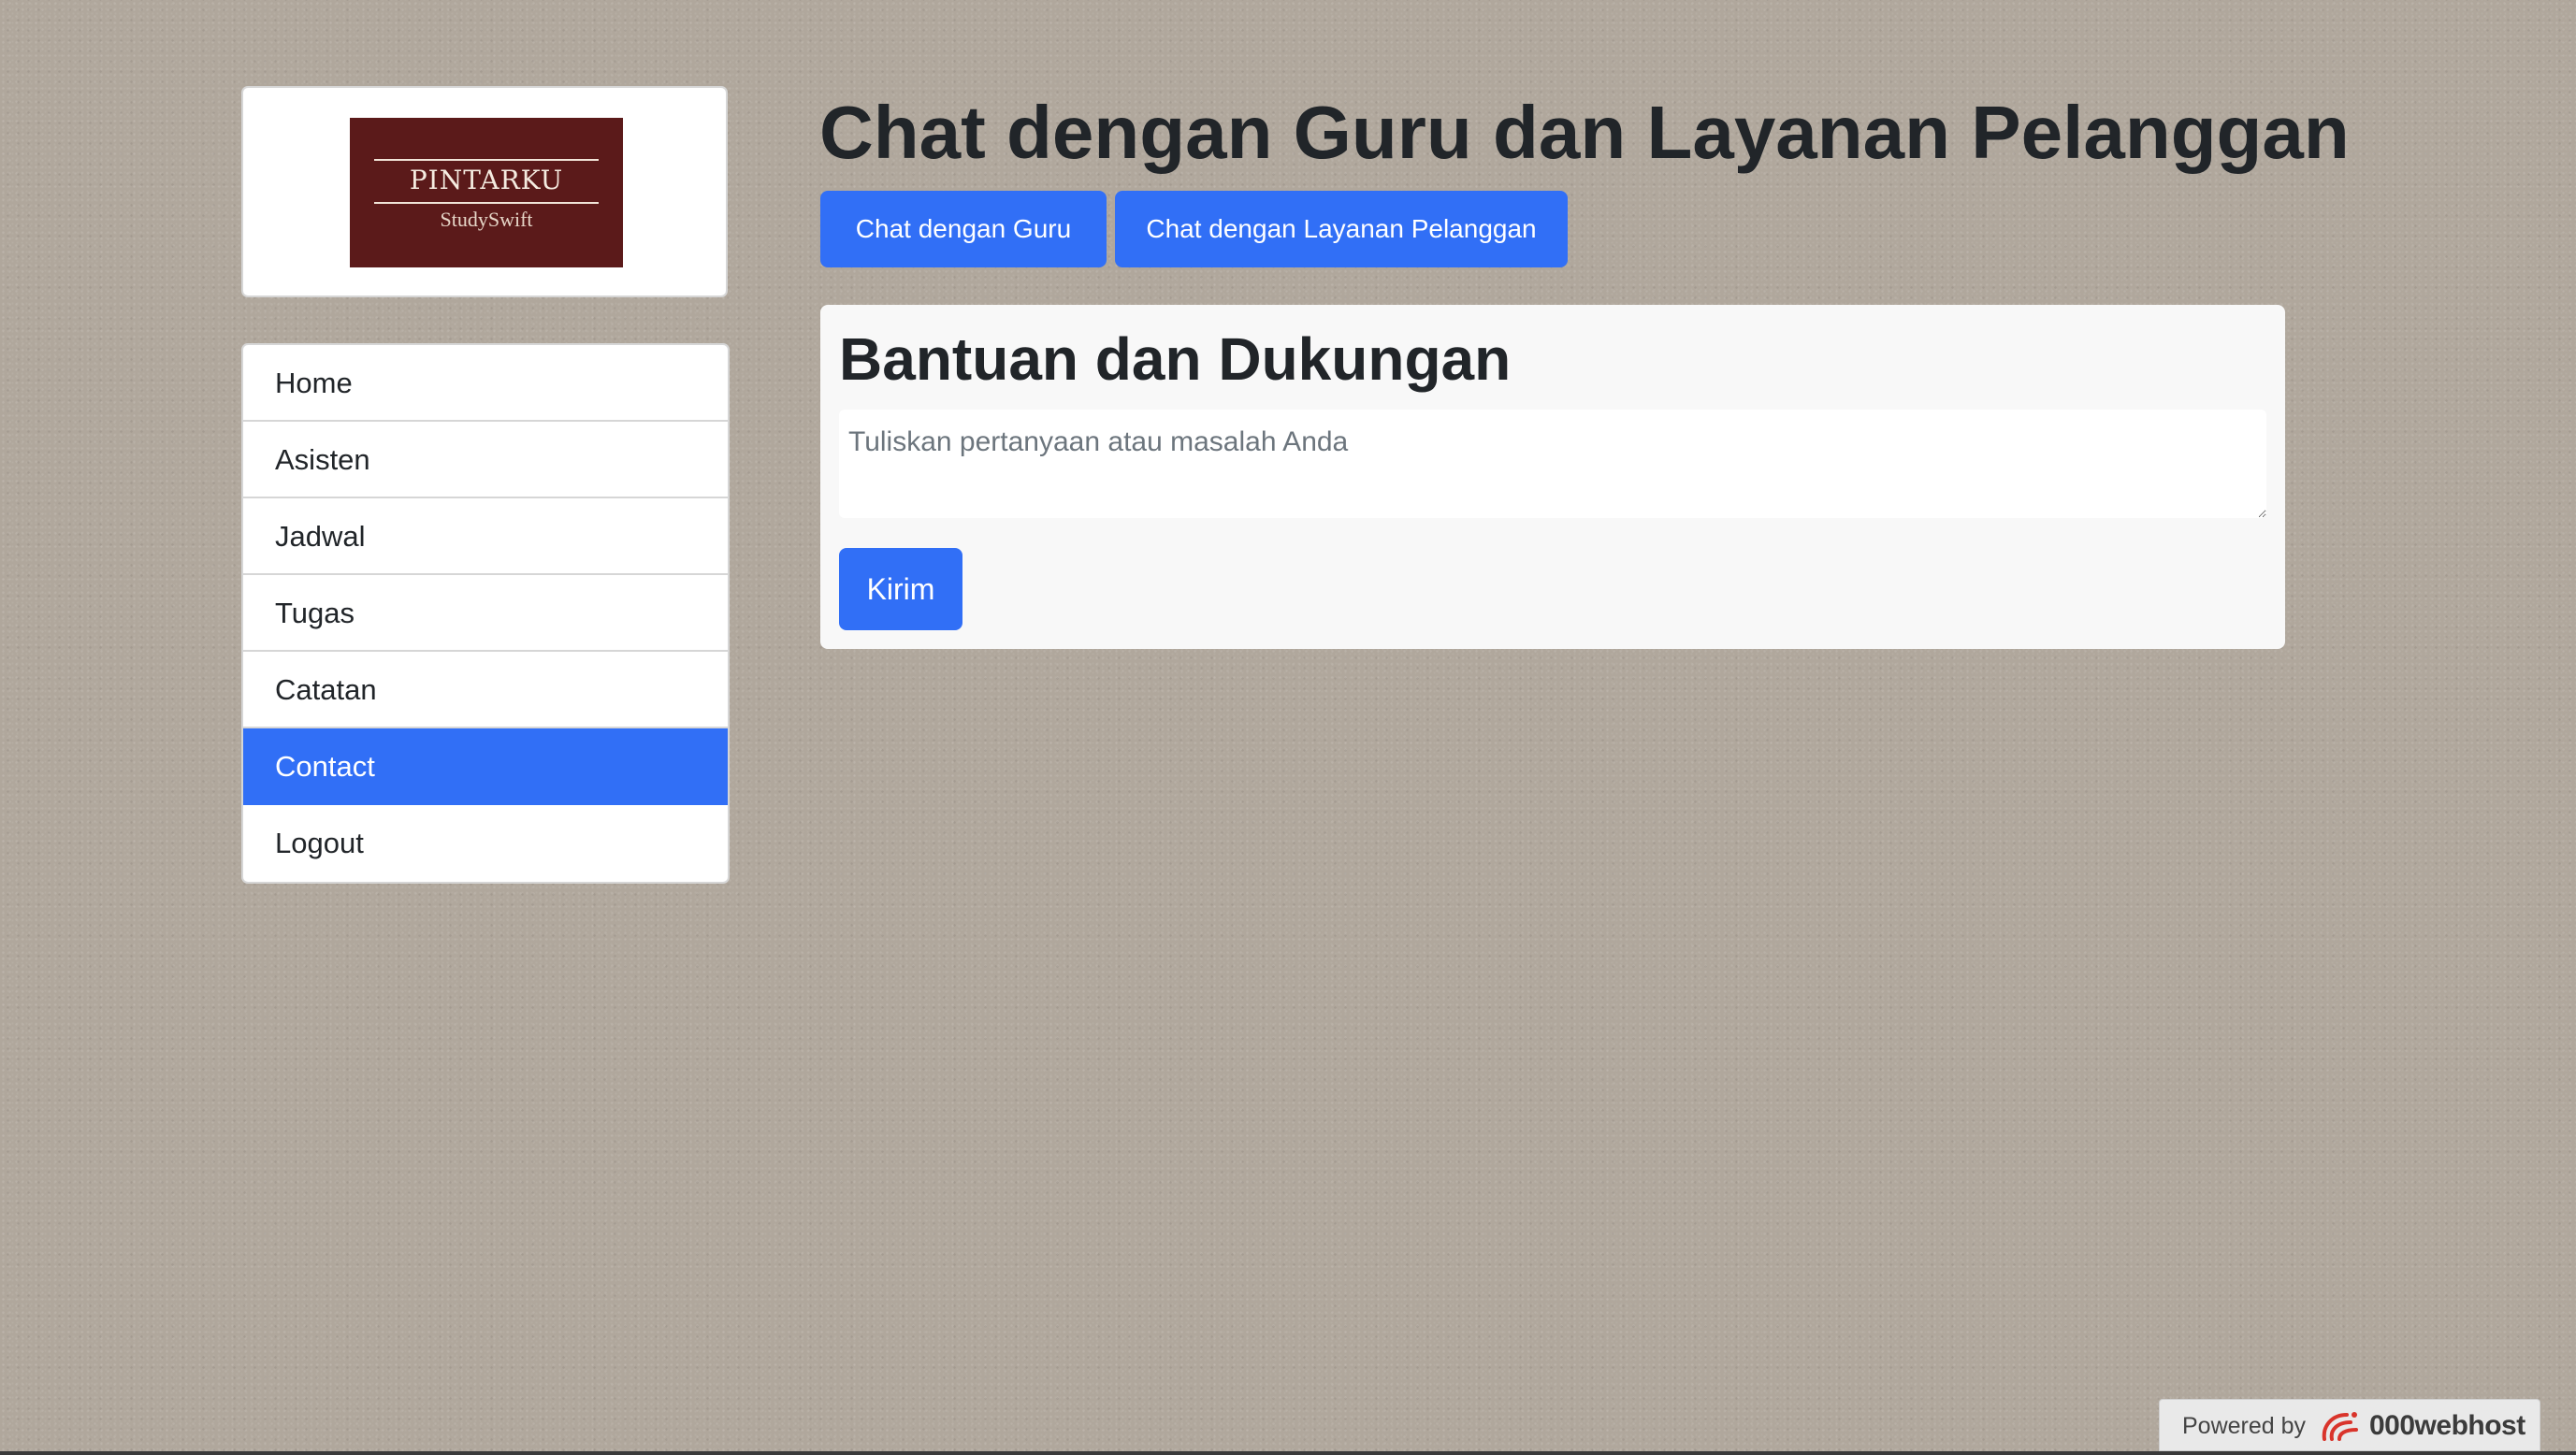  Describe the element at coordinates (1341, 229) in the screenshot. I see `chat-customer-service-button: Chat dengan Layanan Pelanggan` at that location.